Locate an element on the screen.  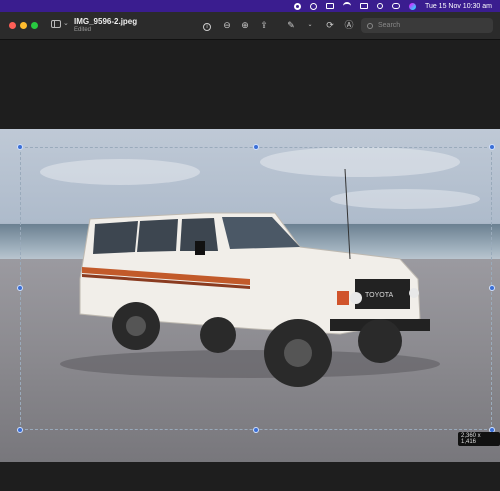
document-title: IMG_9596-2.jpeg is located at coordinates (105, 21).